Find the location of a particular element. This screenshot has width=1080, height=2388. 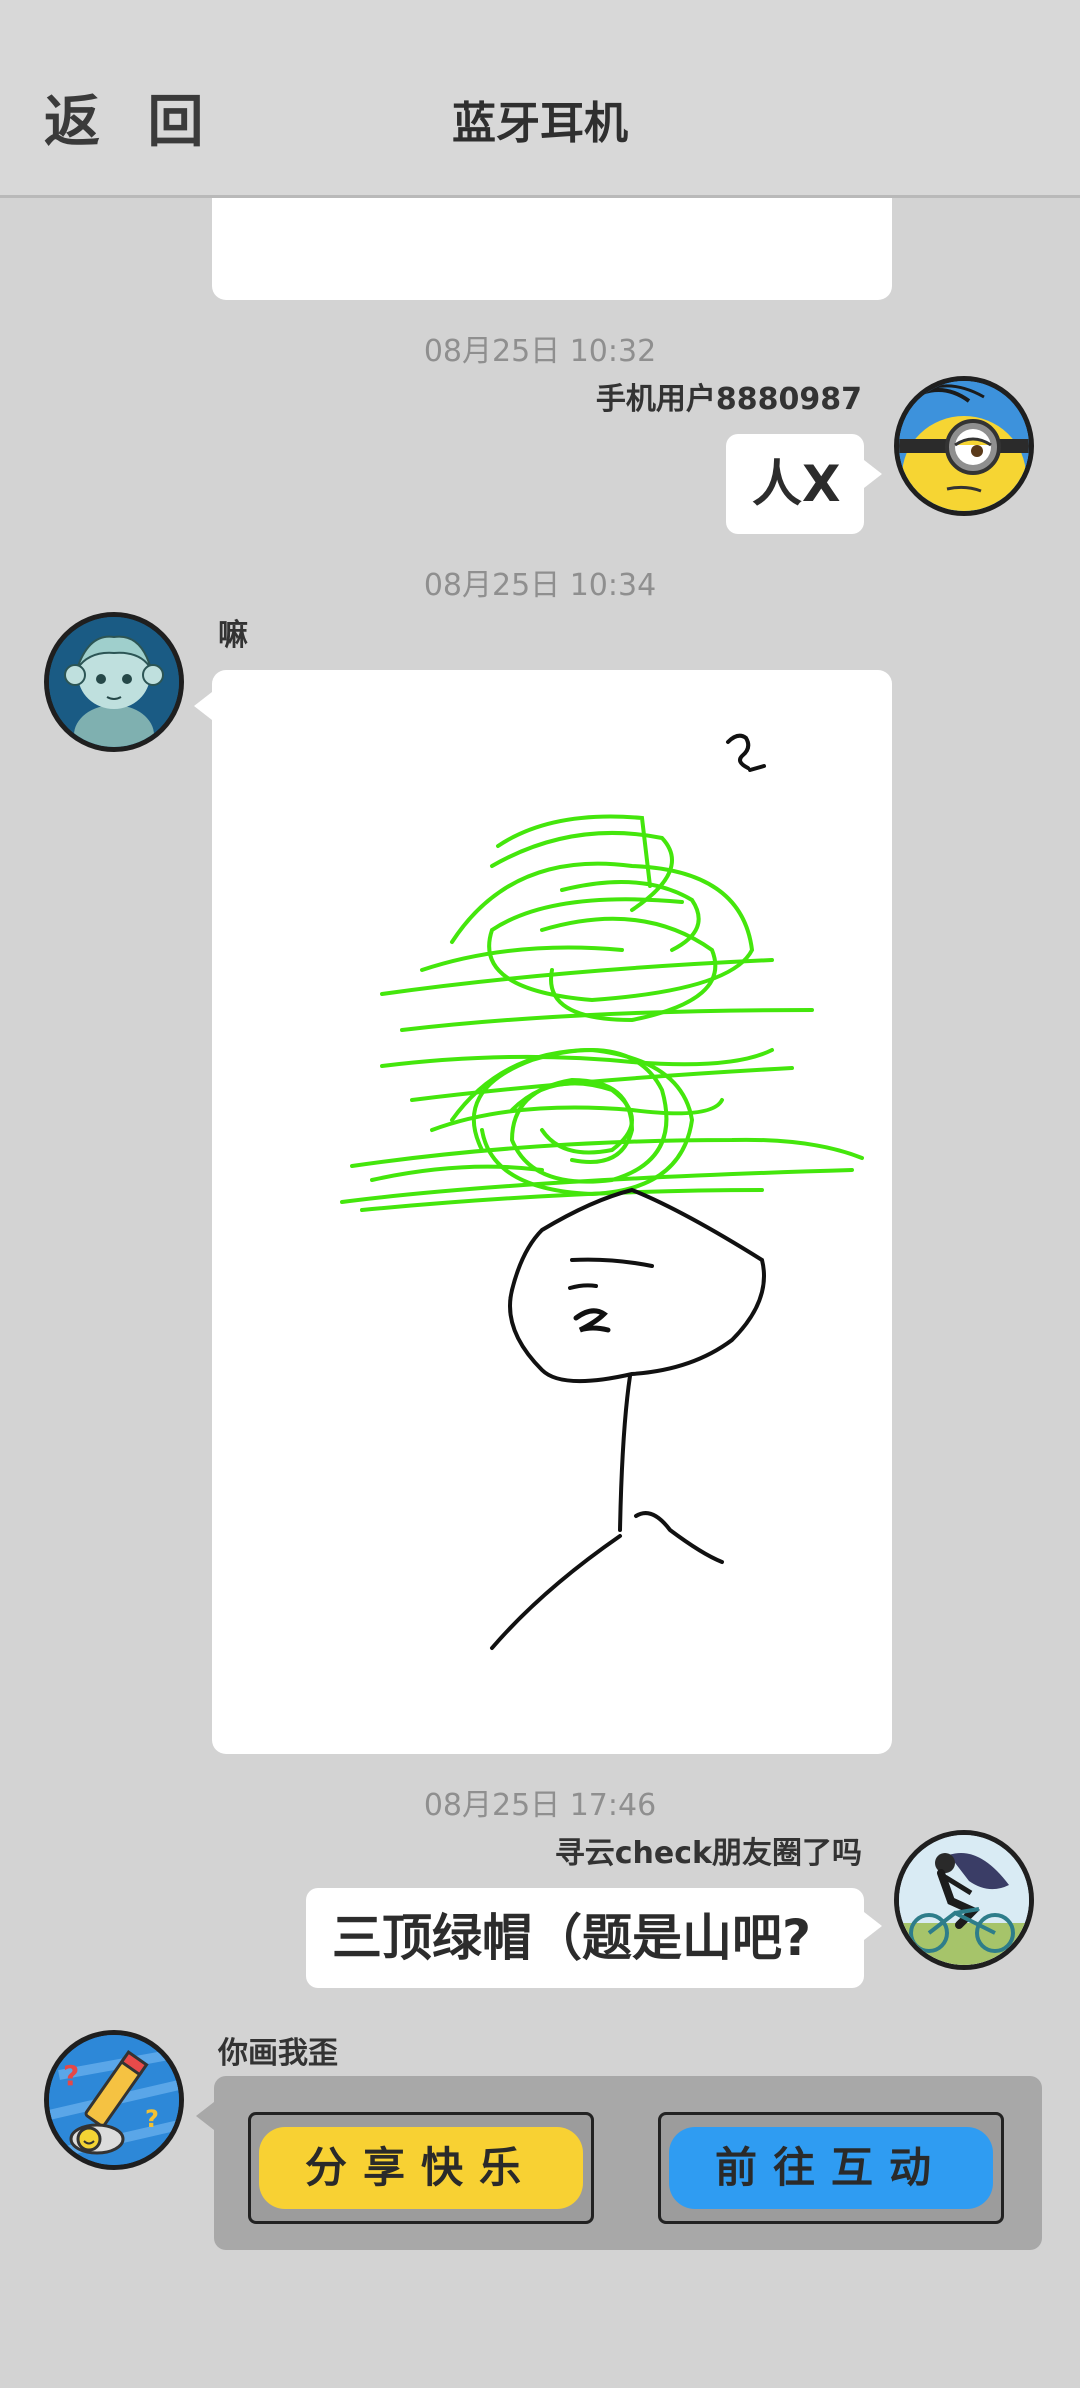

sender-name: 你画我歪 is located at coordinates (278, 2053).